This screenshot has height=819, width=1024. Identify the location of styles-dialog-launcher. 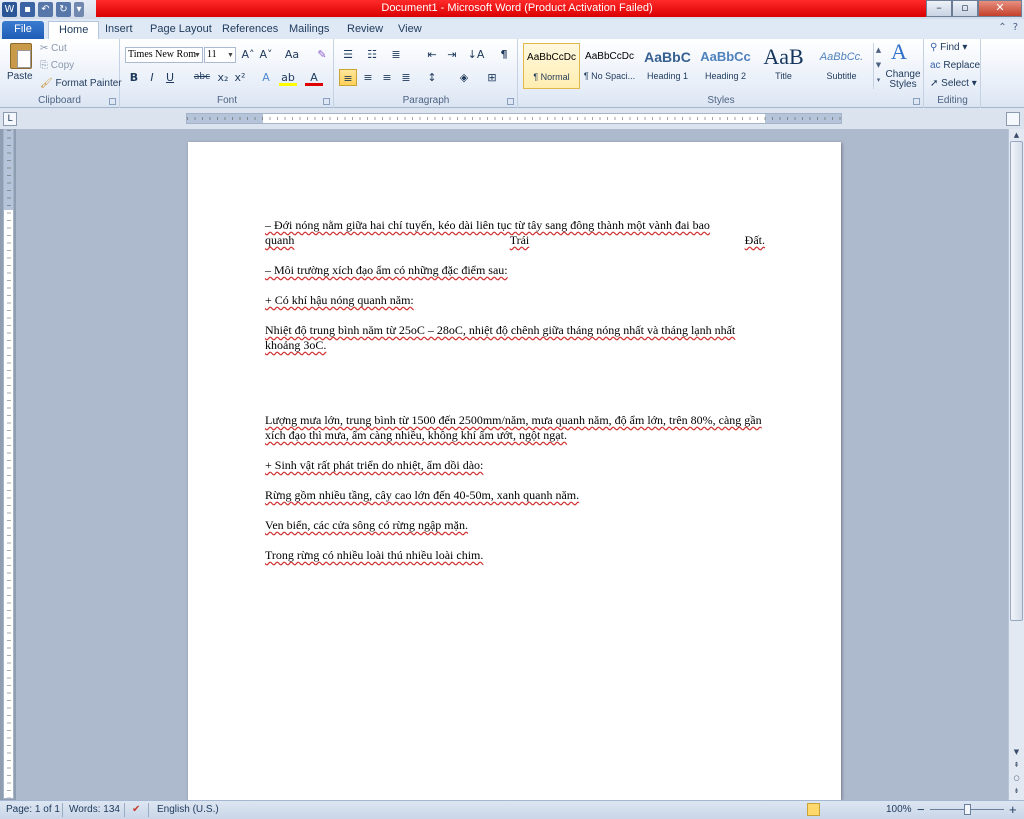
(916, 101).